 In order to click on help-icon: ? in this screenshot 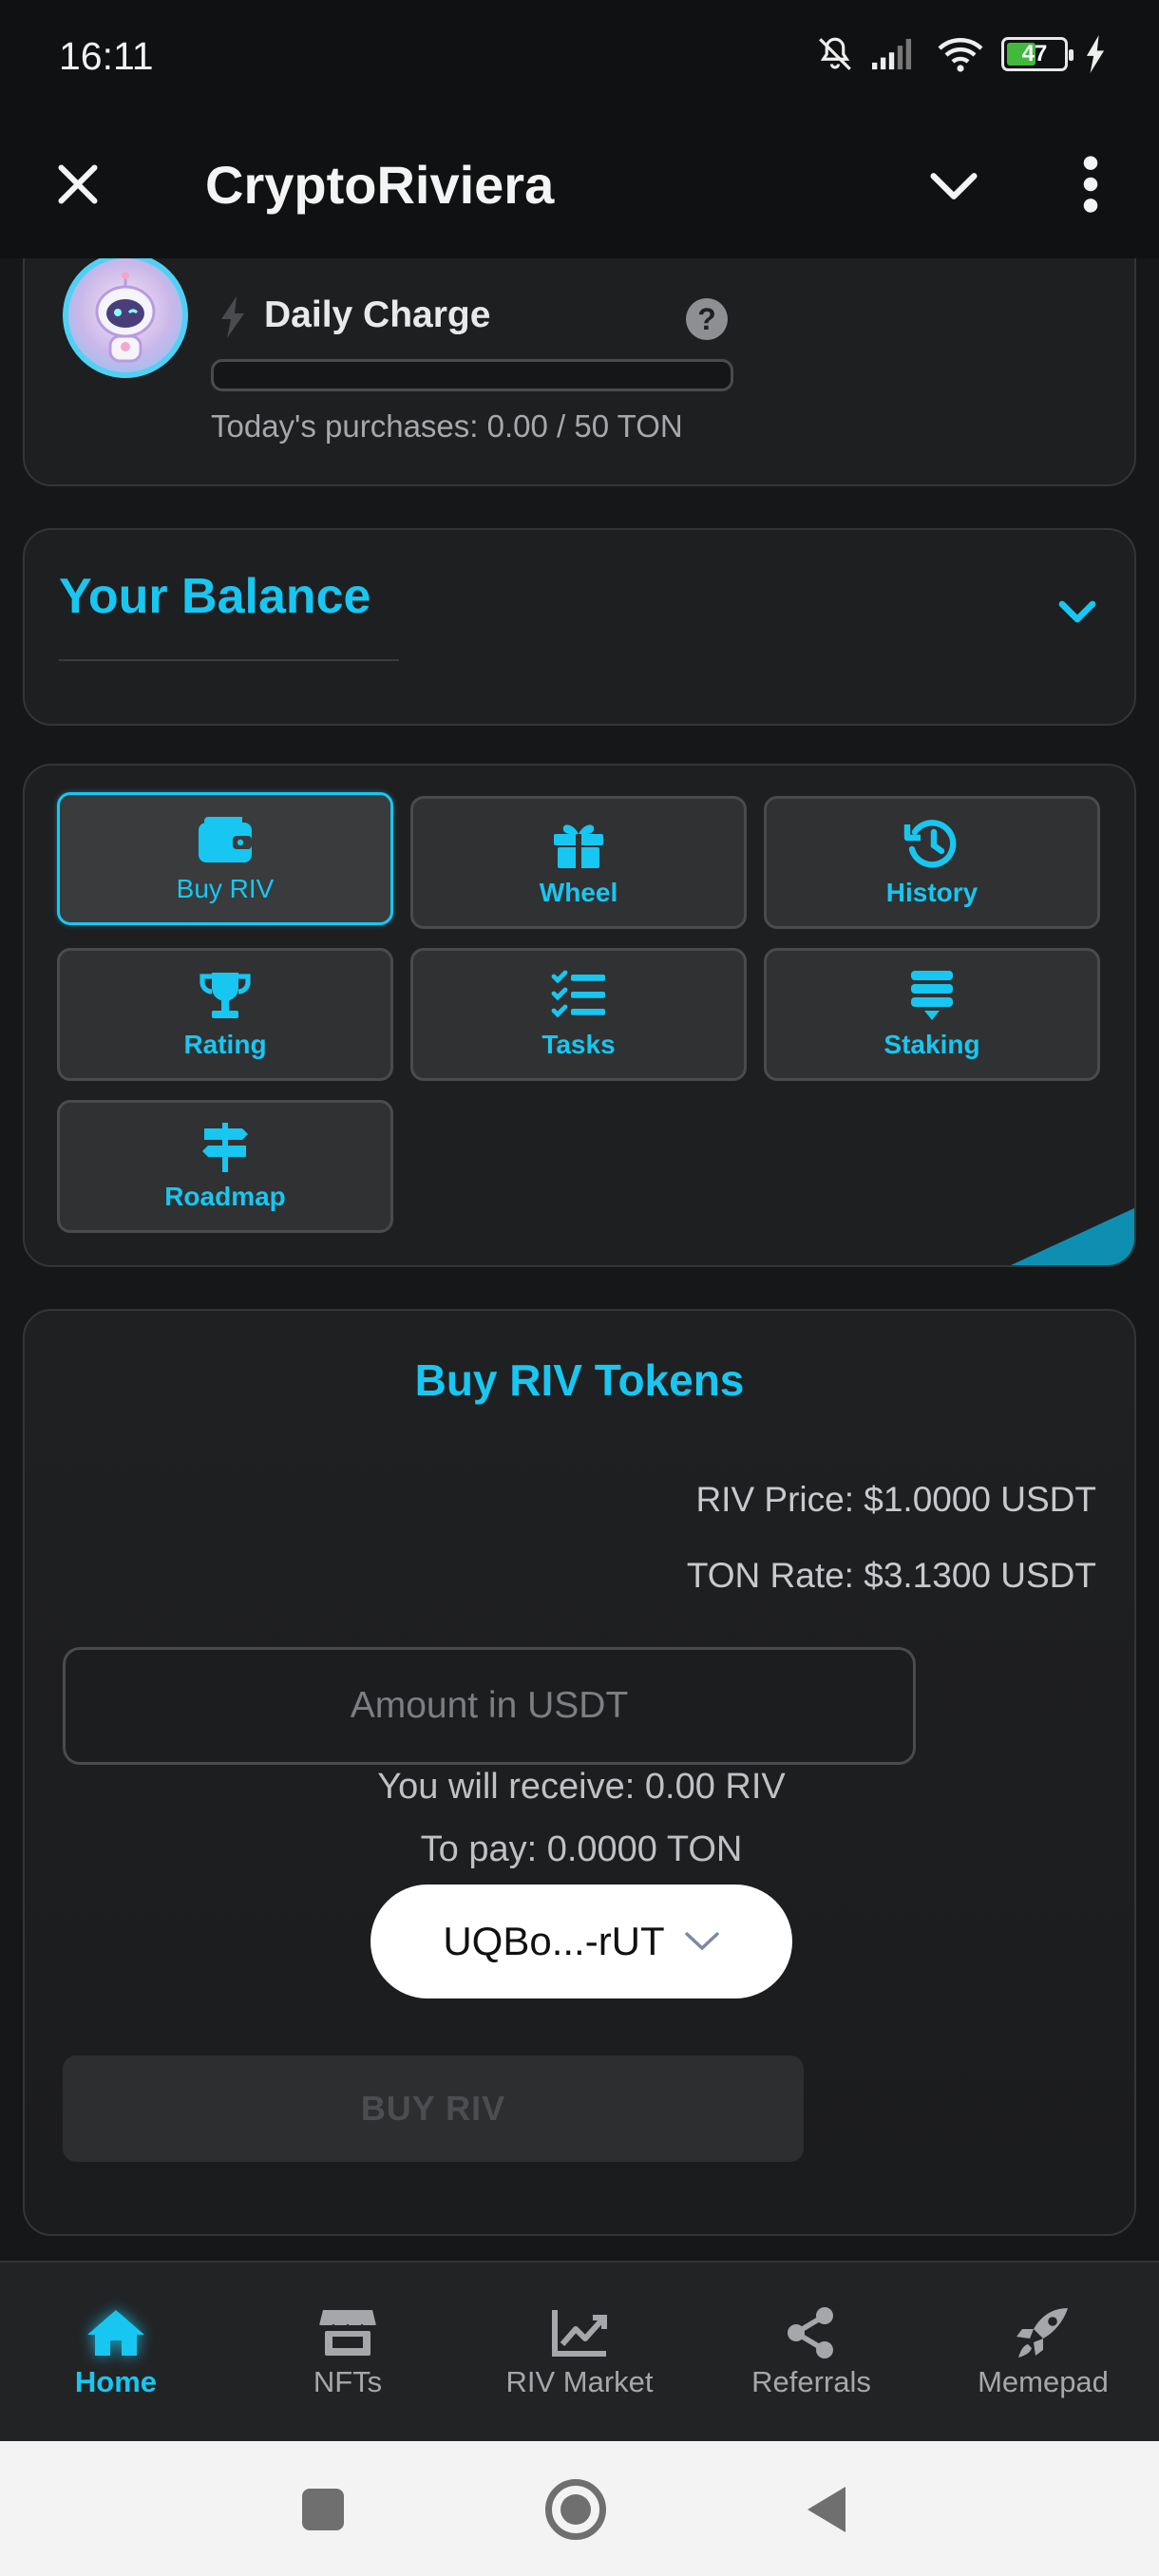, I will do `click(707, 319)`.